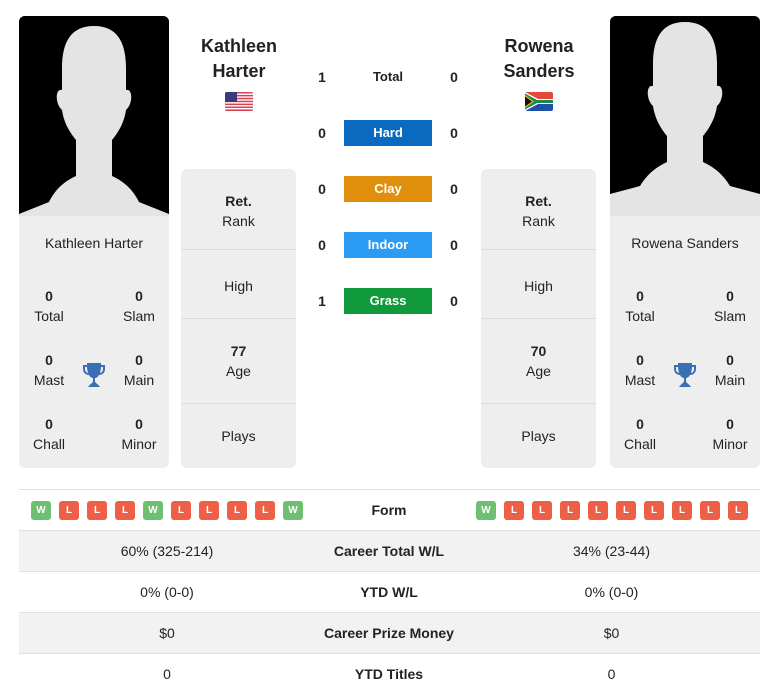 The image size is (779, 699). Describe the element at coordinates (238, 361) in the screenshot. I see `age-left: 77 Age` at that location.